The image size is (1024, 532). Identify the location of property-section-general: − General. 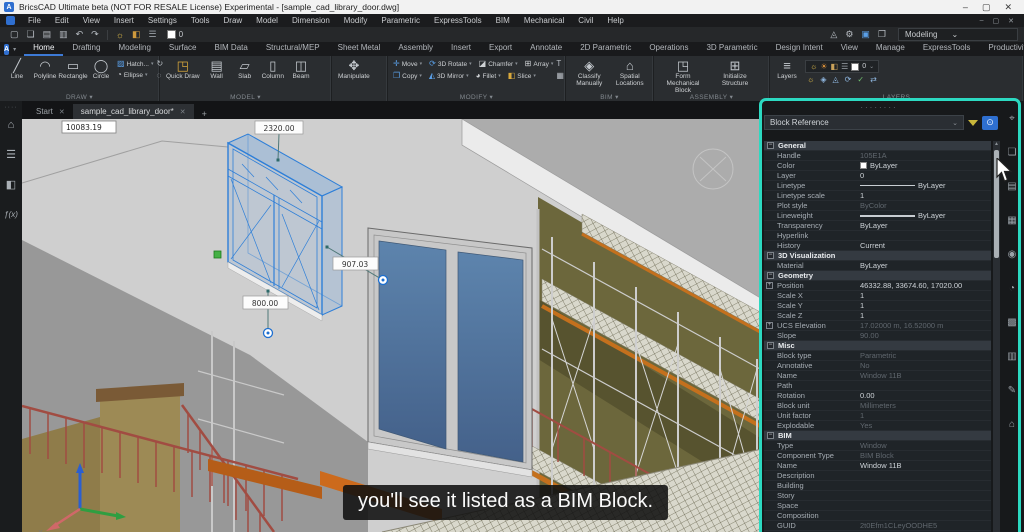
(877, 146).